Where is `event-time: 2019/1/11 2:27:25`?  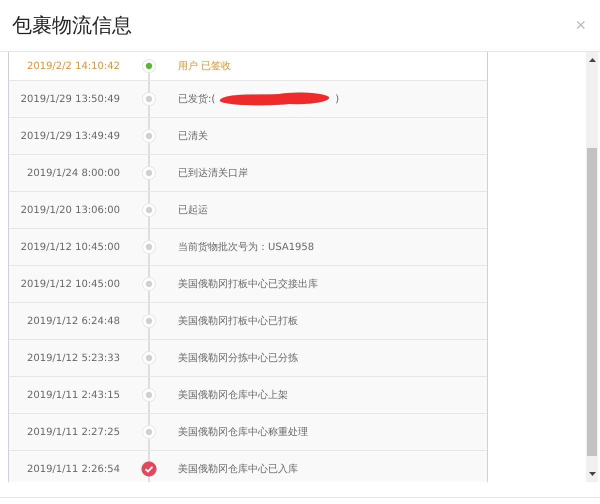
event-time: 2019/1/11 2:27:25 is located at coordinates (73, 432).